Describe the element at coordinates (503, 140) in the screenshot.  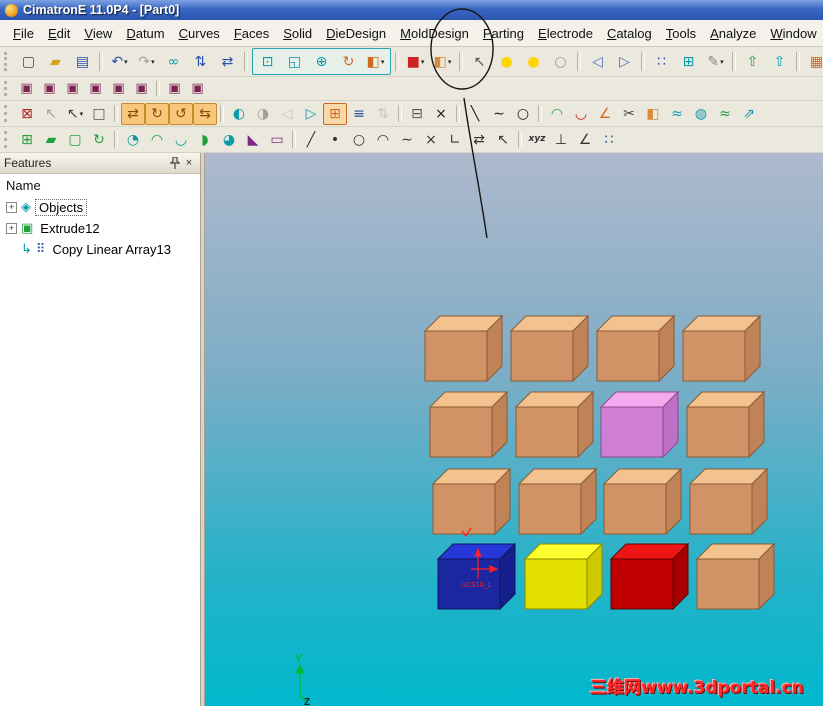
I see `sketch-cursor-icon: ↖` at that location.